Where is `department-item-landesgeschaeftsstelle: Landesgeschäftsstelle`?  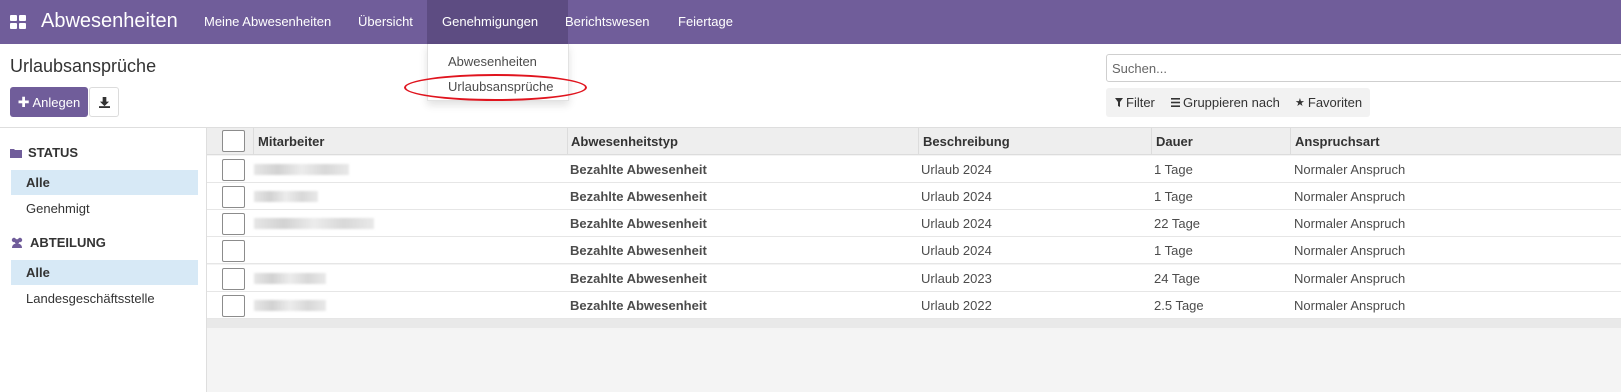
department-item-landesgeschaeftsstelle: Landesgeschäftsstelle is located at coordinates (104, 298).